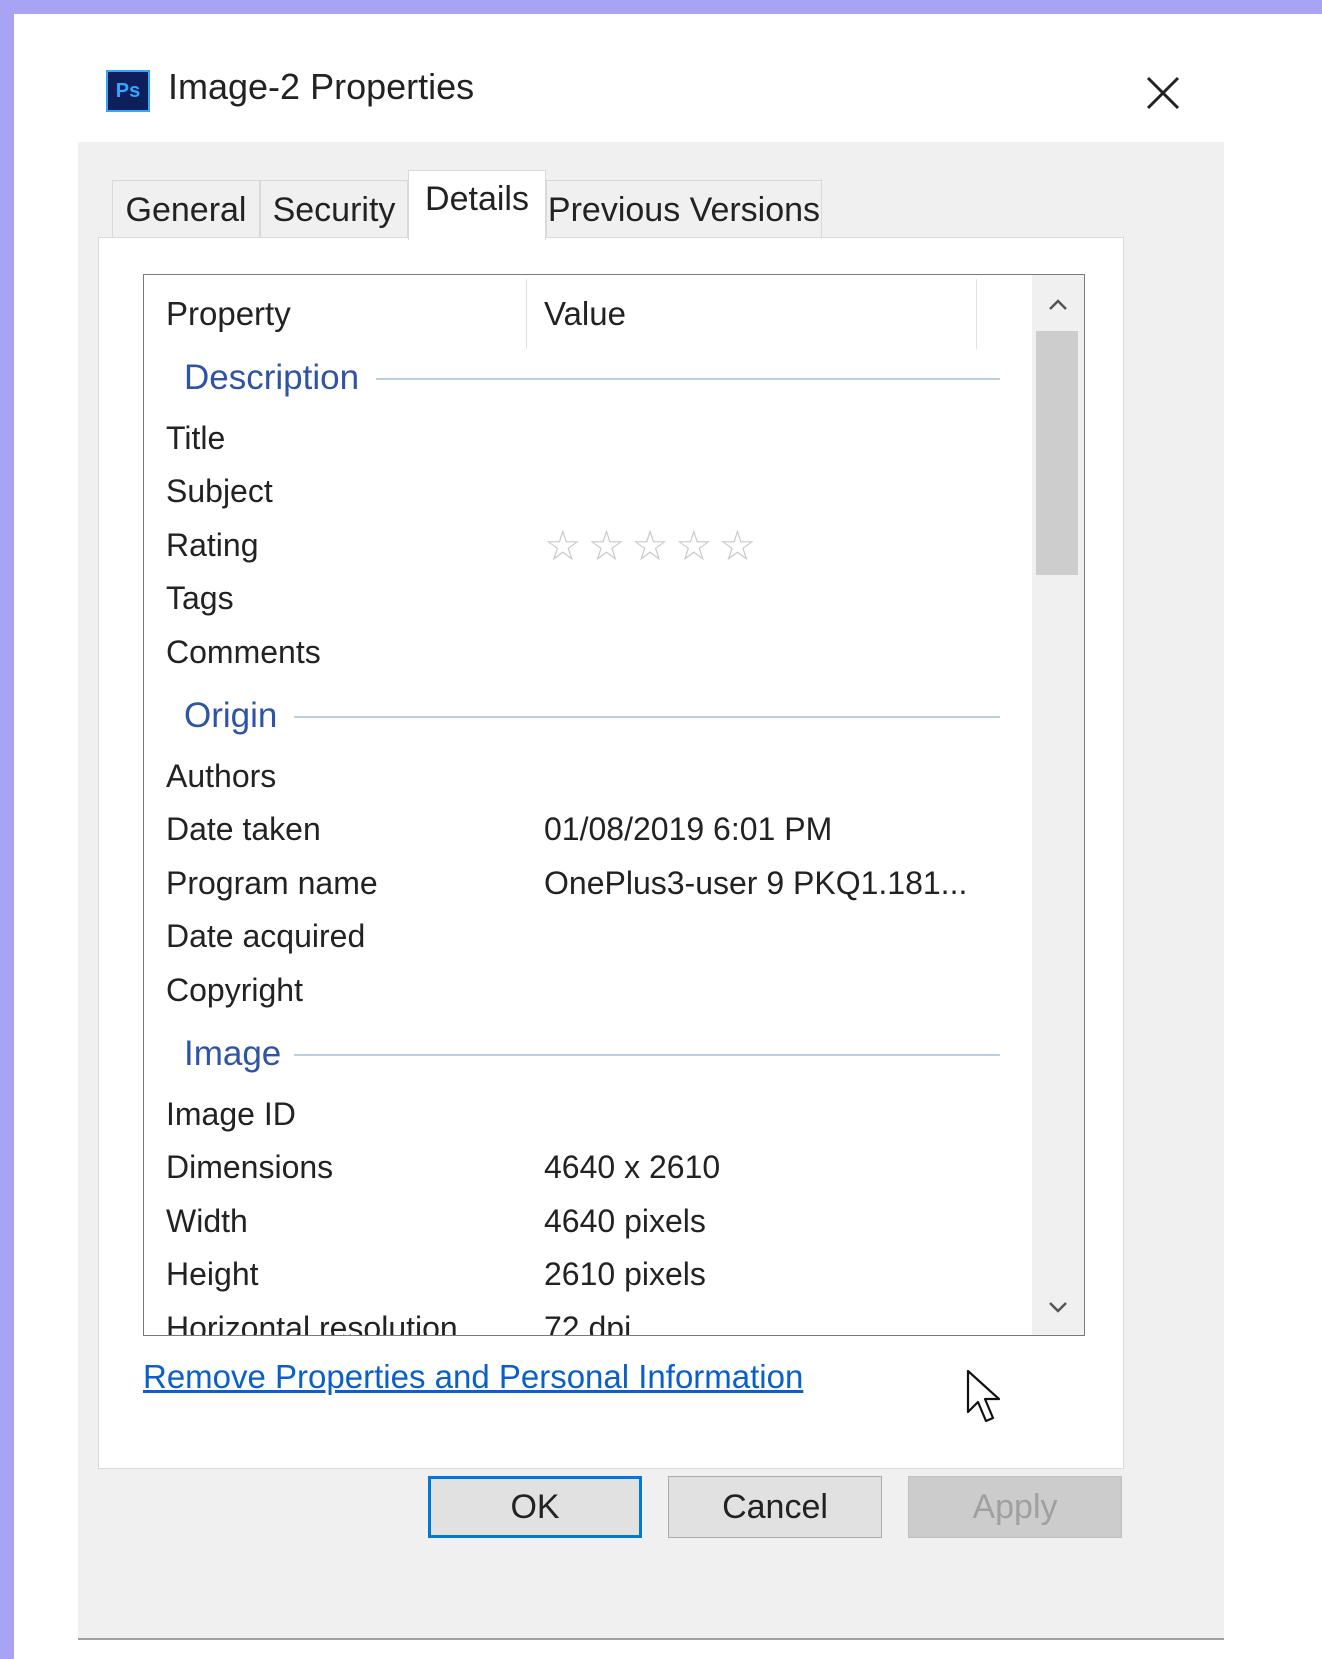  What do you see at coordinates (334, 209) in the screenshot?
I see `tab-security: Security` at bounding box center [334, 209].